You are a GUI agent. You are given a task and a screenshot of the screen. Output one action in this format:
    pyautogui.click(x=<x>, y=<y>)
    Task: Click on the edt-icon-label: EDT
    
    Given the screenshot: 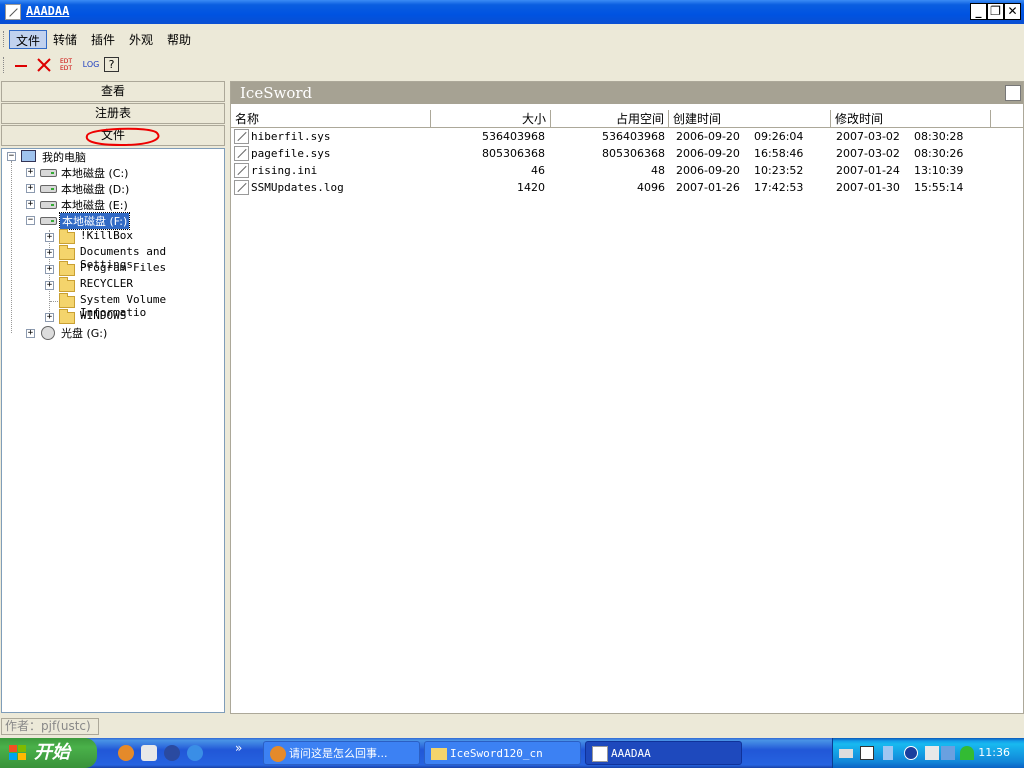 What is the action you would take?
    pyautogui.click(x=66, y=61)
    